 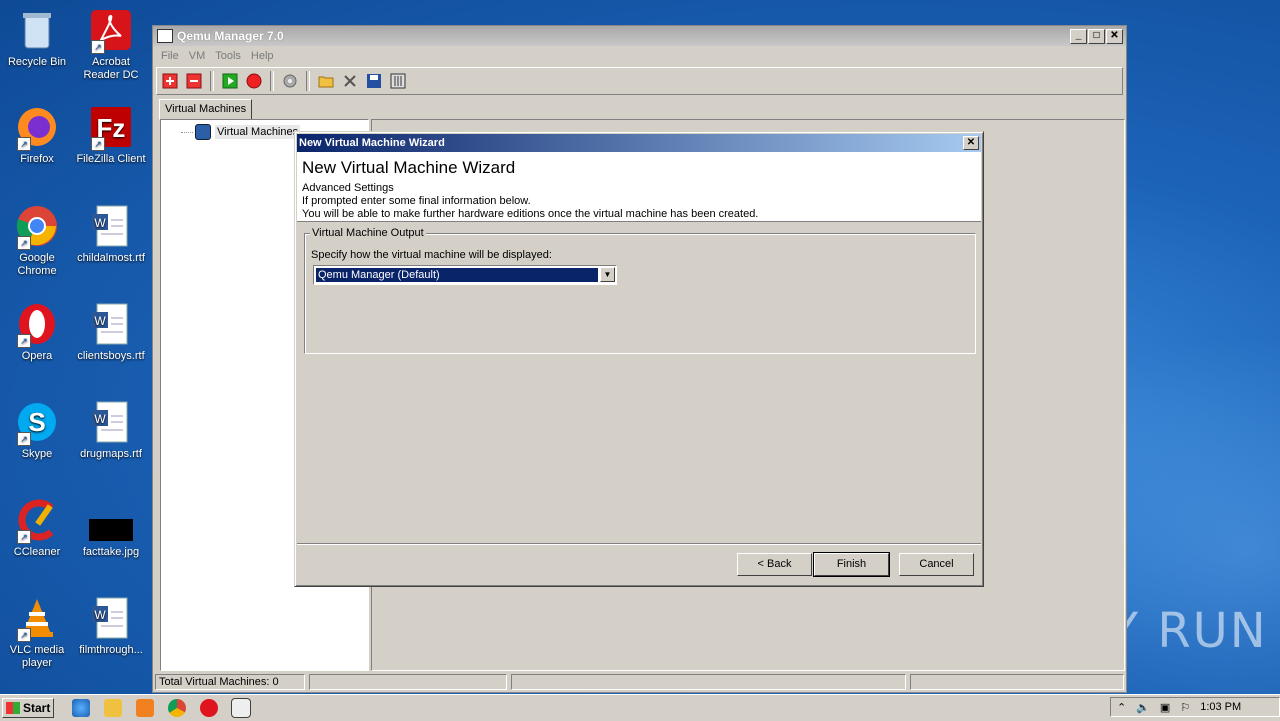 What do you see at coordinates (230, 682) in the screenshot?
I see `status-vm-count: Total Virtual Machines: 0` at bounding box center [230, 682].